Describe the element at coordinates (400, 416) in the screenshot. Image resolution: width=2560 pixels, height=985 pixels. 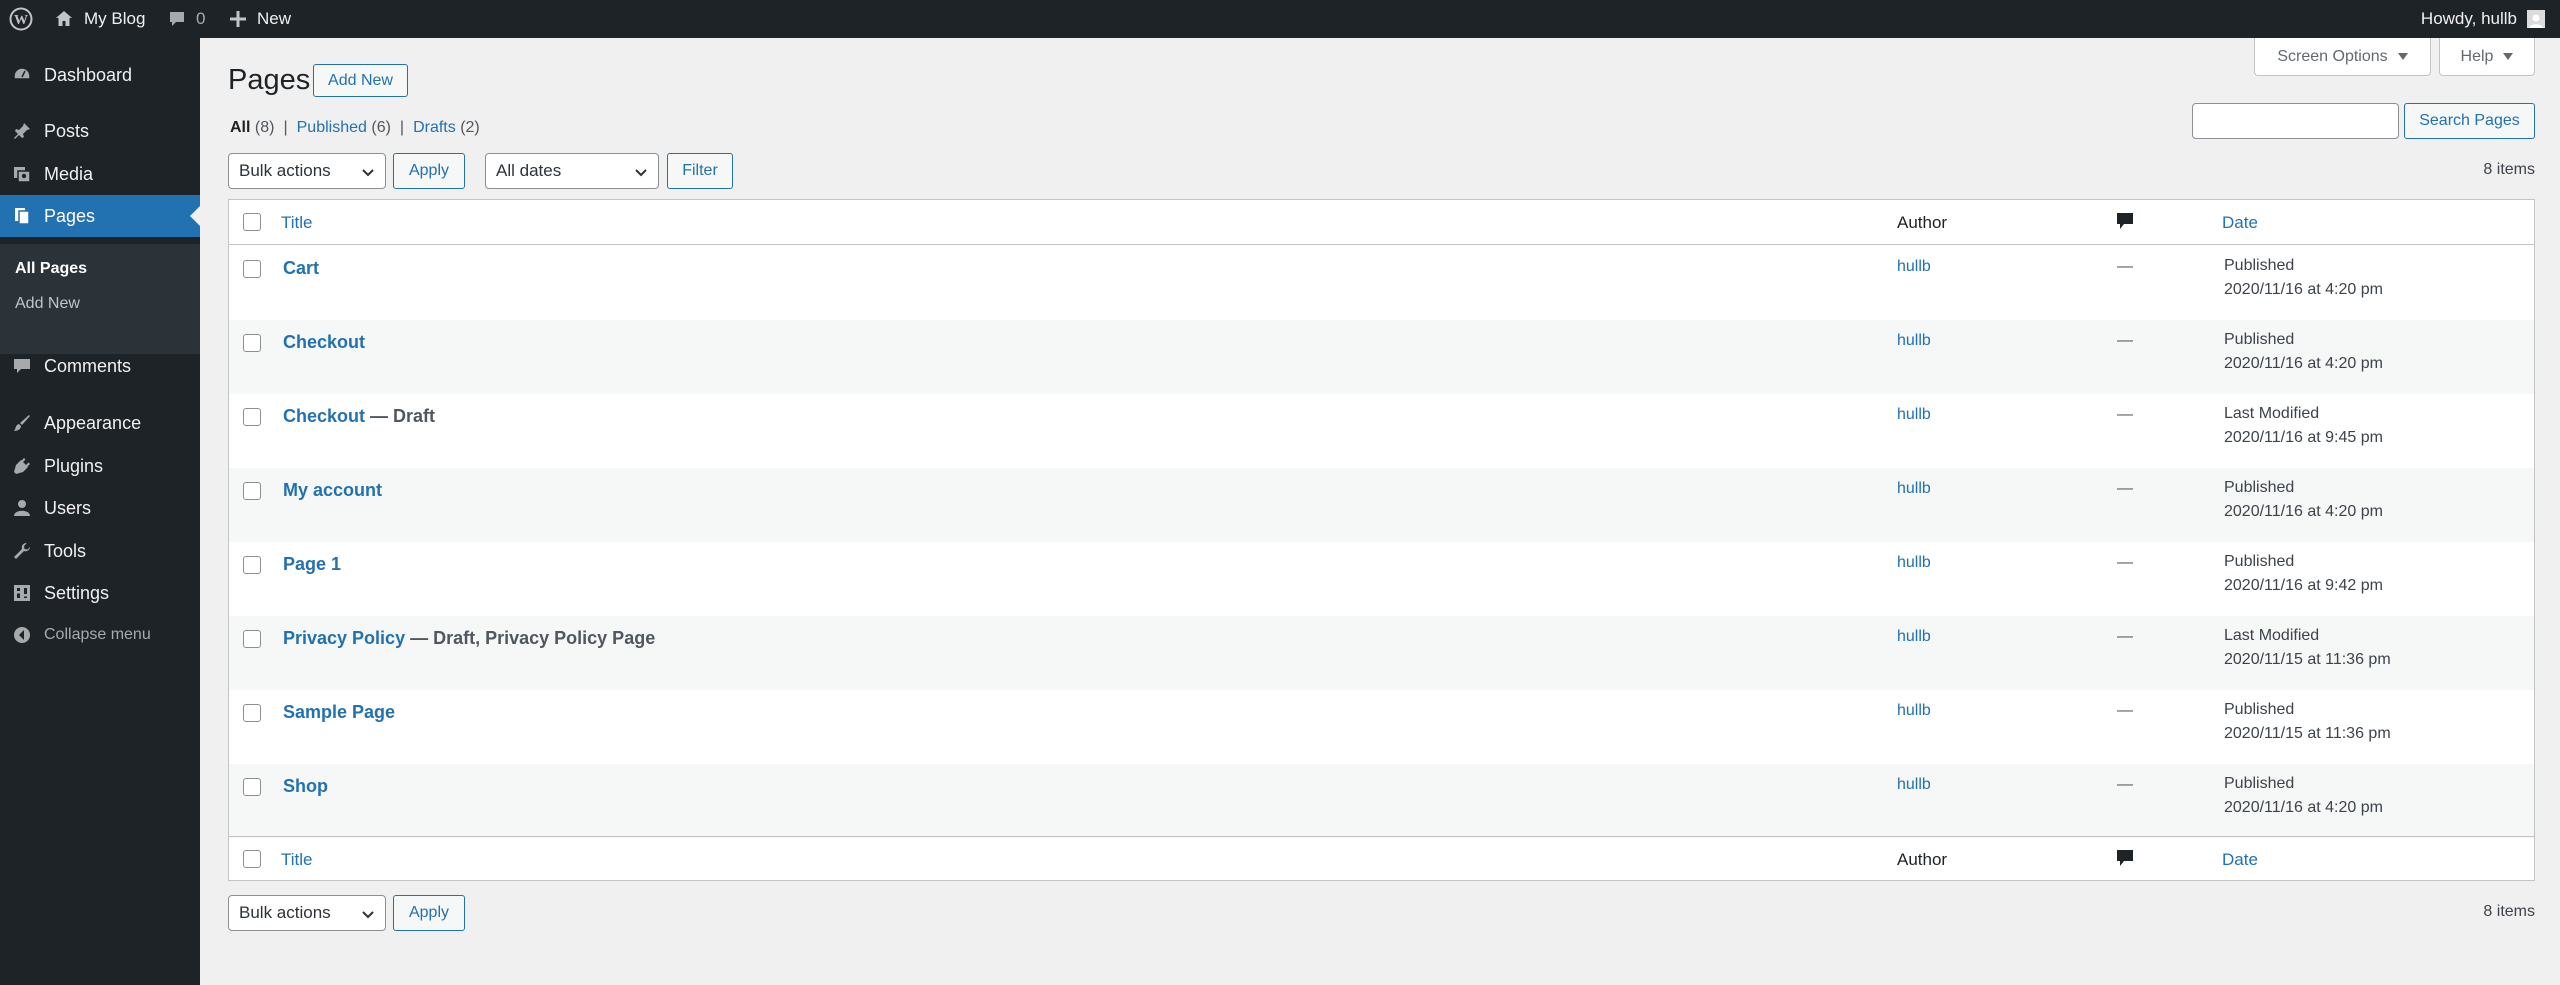
I see `row-post-state: — Draft` at that location.